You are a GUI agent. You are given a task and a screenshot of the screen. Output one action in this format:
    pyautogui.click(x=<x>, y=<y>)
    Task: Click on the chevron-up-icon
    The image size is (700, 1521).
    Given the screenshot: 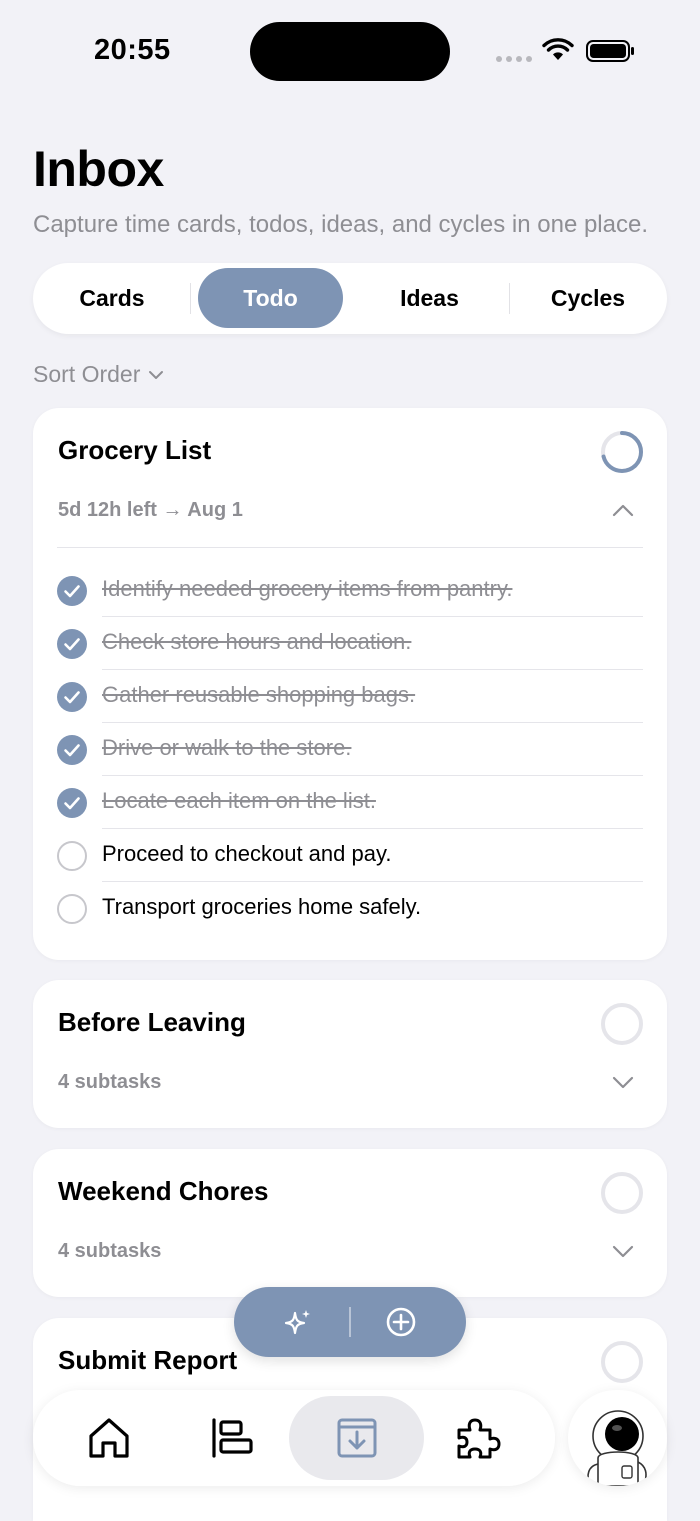 What is the action you would take?
    pyautogui.click(x=623, y=510)
    